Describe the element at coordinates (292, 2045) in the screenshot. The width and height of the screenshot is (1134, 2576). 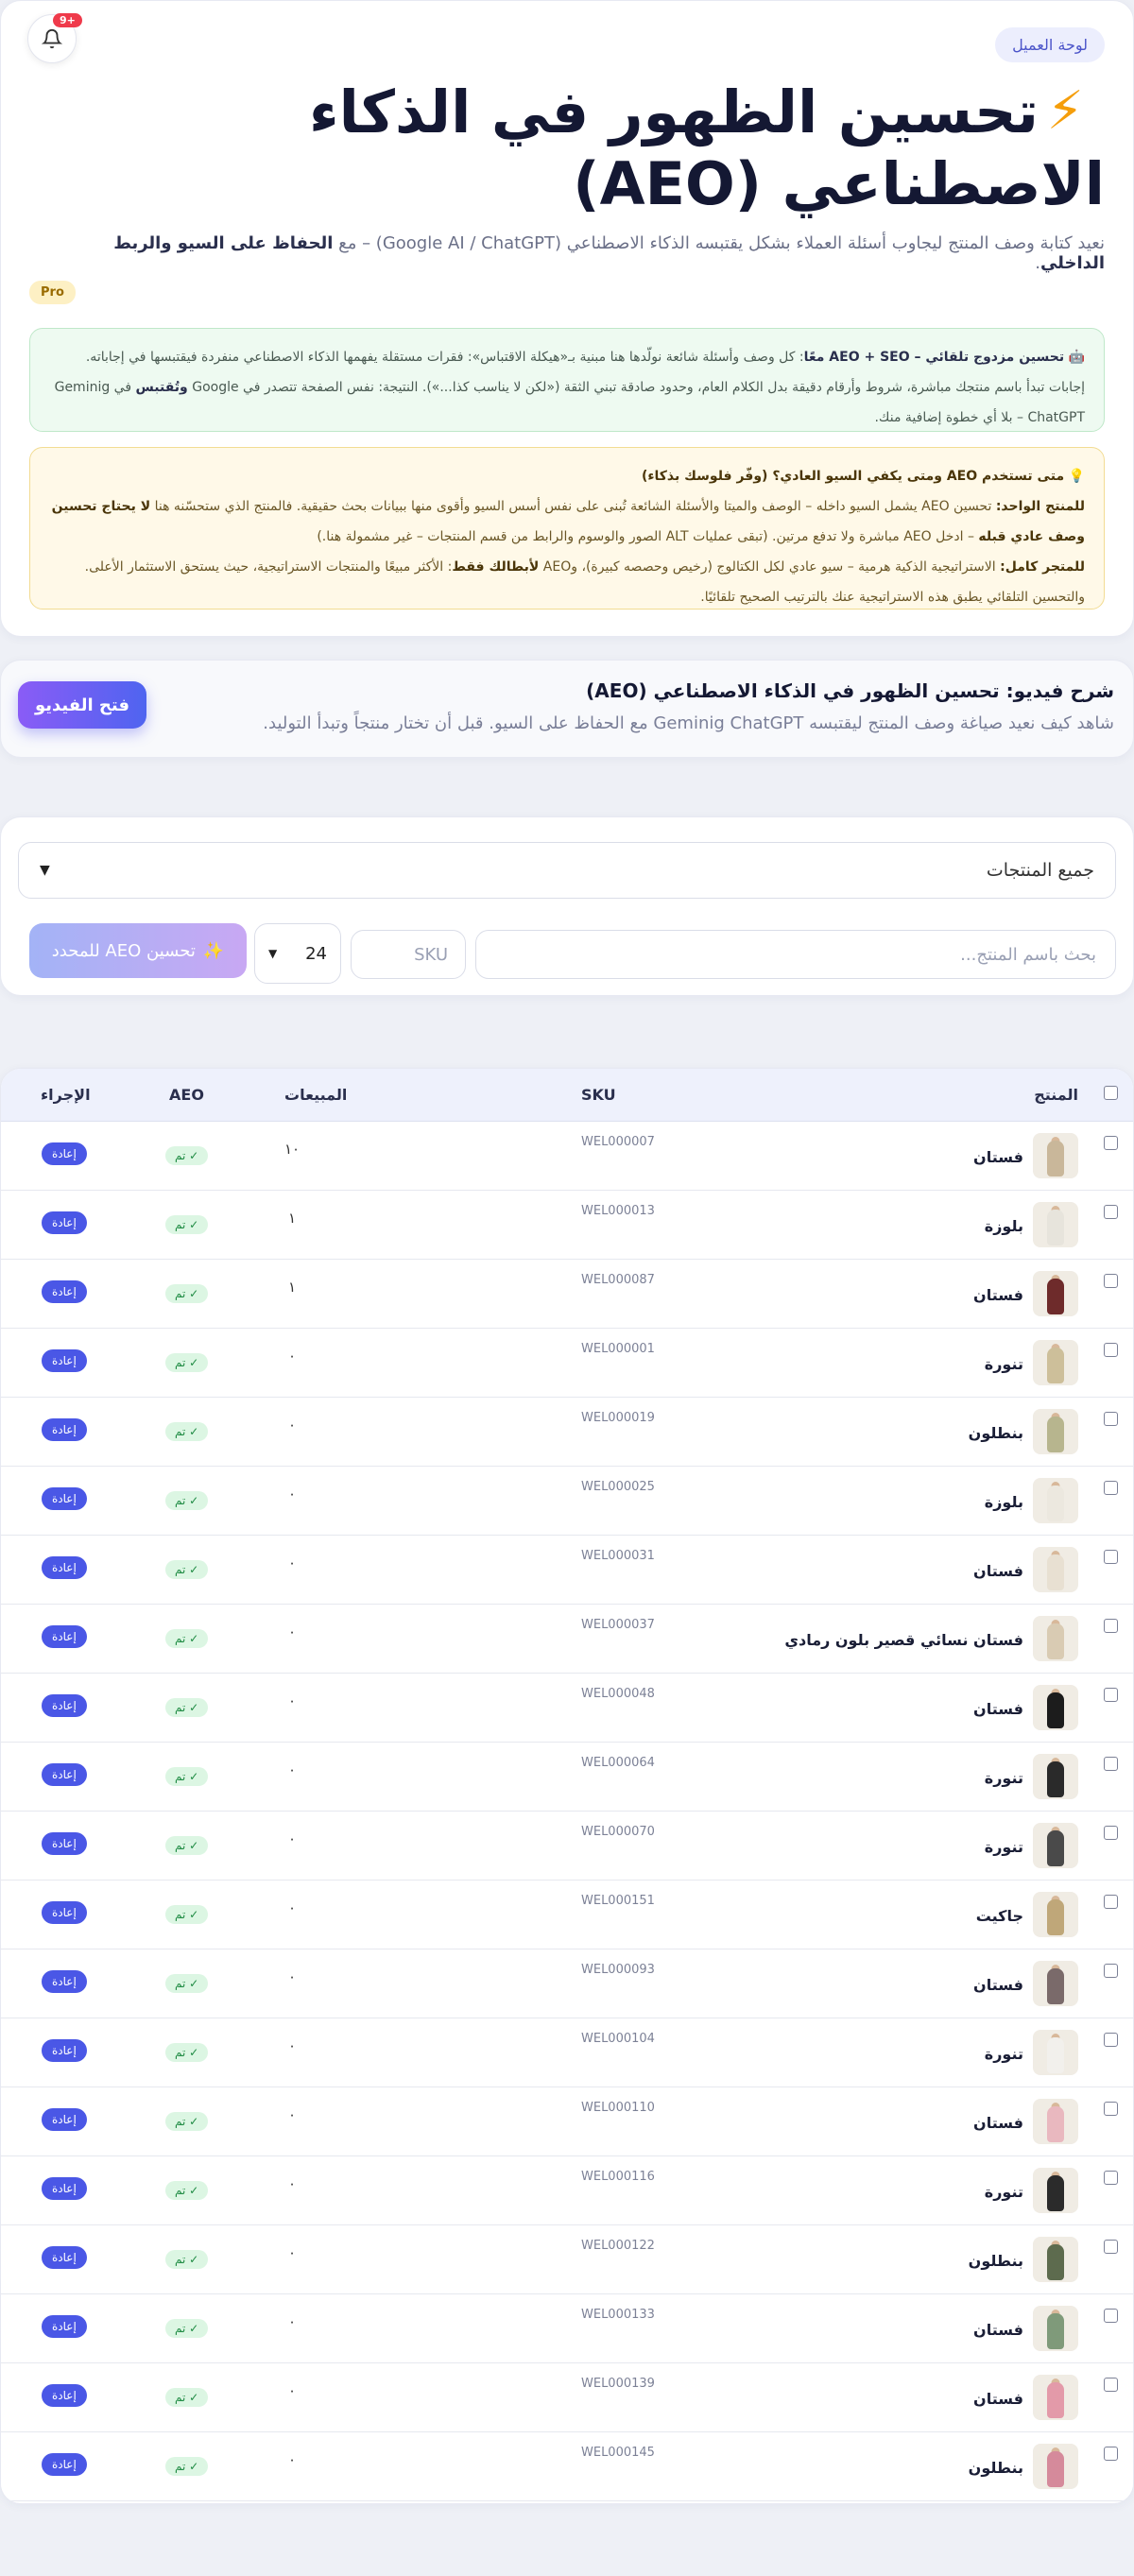
I see `product-sales: ٠` at that location.